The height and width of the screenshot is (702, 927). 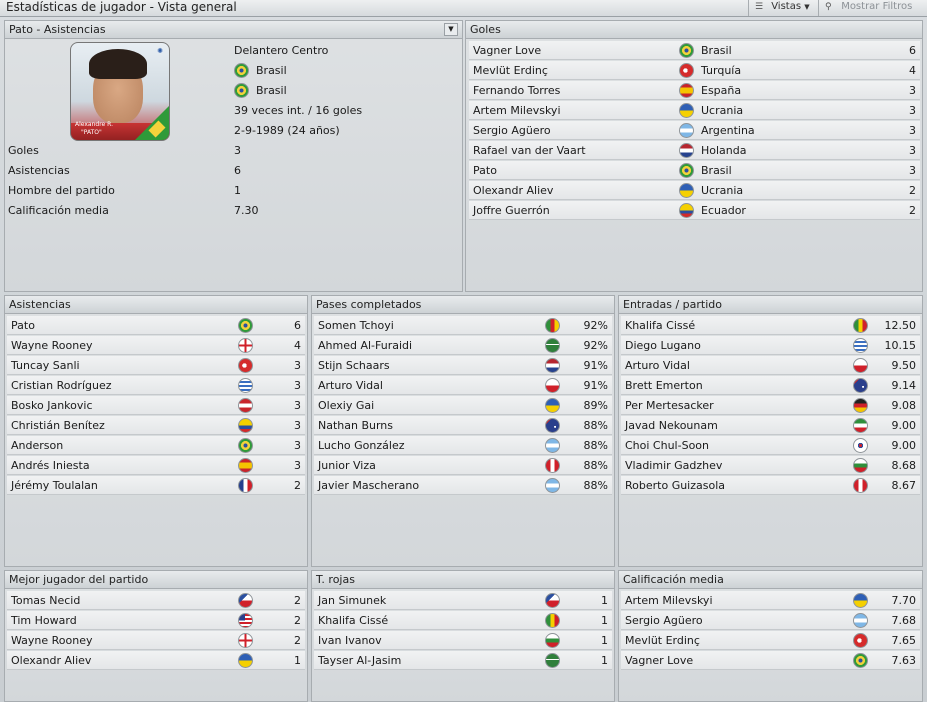 What do you see at coordinates (463, 385) in the screenshot?
I see `table-row: Arturo Vidal 91%` at bounding box center [463, 385].